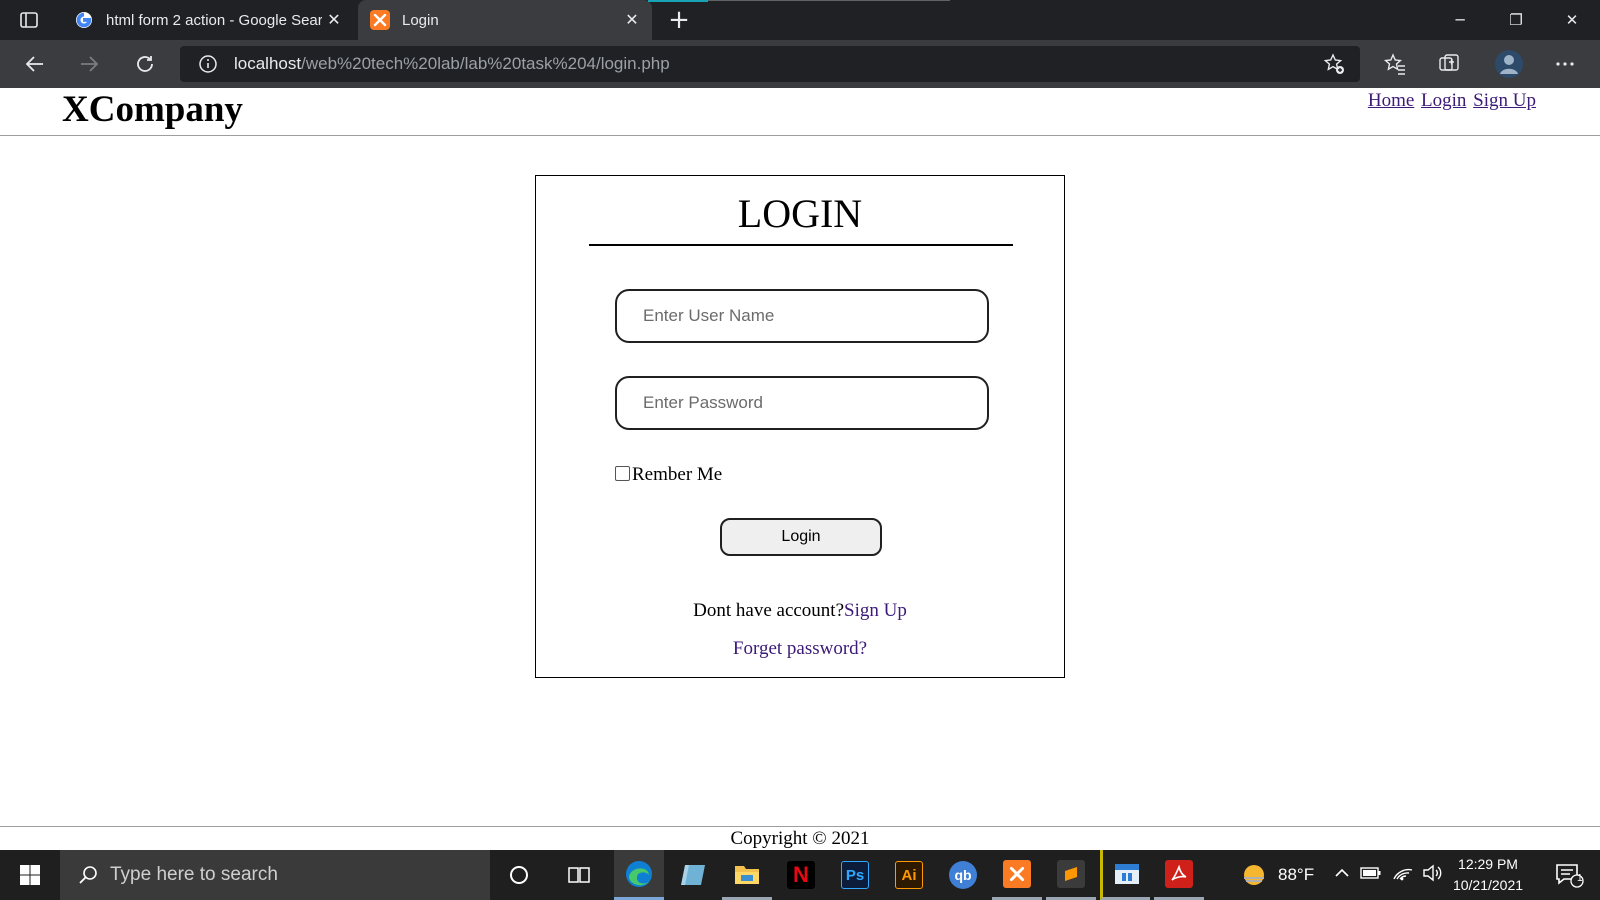  What do you see at coordinates (1371, 875) in the screenshot?
I see `battery-icon` at bounding box center [1371, 875].